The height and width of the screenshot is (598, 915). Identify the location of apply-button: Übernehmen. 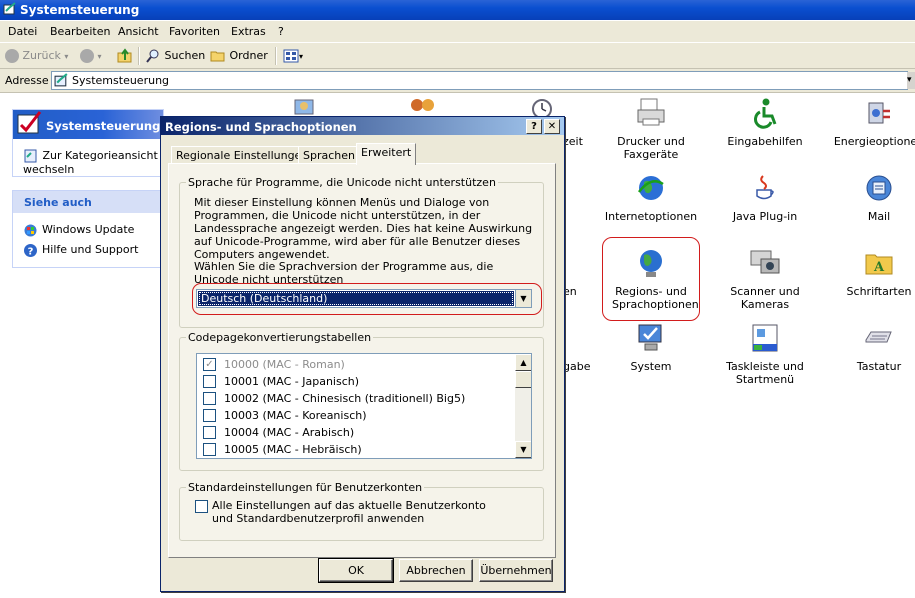
(516, 570).